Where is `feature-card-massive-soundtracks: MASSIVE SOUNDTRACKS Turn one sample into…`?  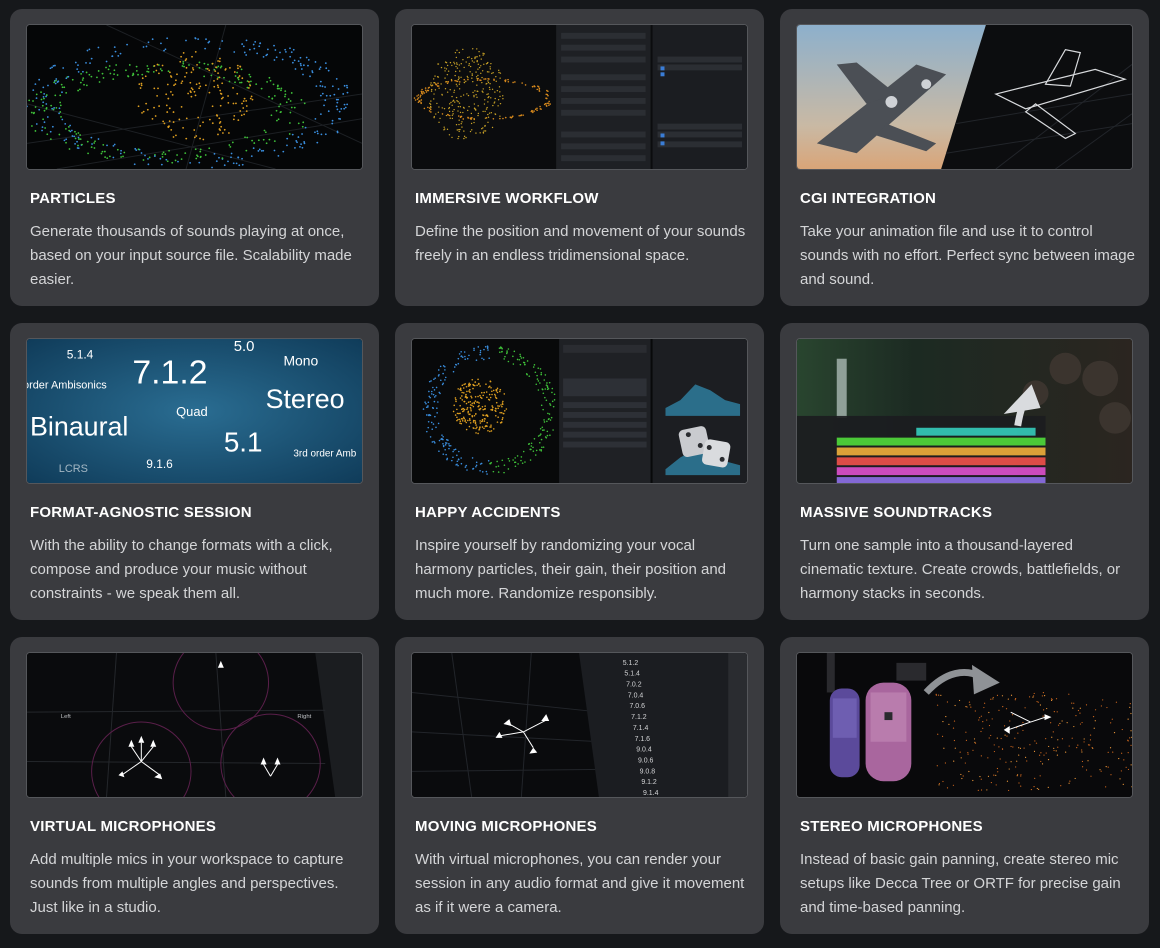
feature-card-massive-soundtracks: MASSIVE SOUNDTRACKS Turn one sample into… is located at coordinates (964, 471).